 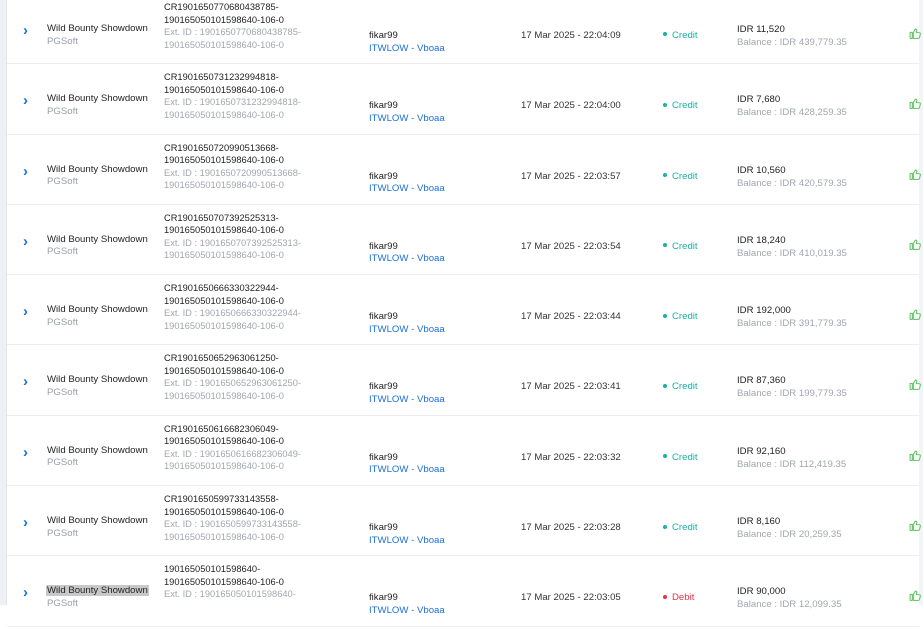 I want to click on transaction-date: 17 Mar 2025 - 22:04:09, so click(x=571, y=35).